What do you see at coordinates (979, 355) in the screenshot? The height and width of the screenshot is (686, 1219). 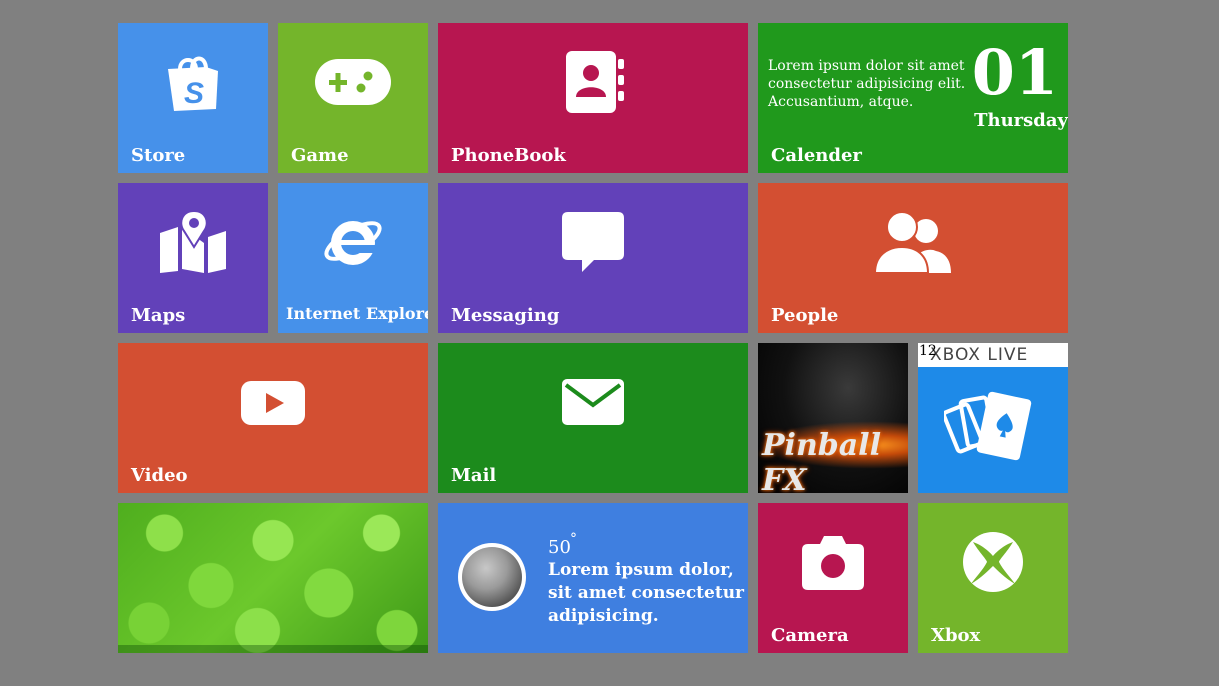 I see `xbox-live-logo: XBOX LIVE` at bounding box center [979, 355].